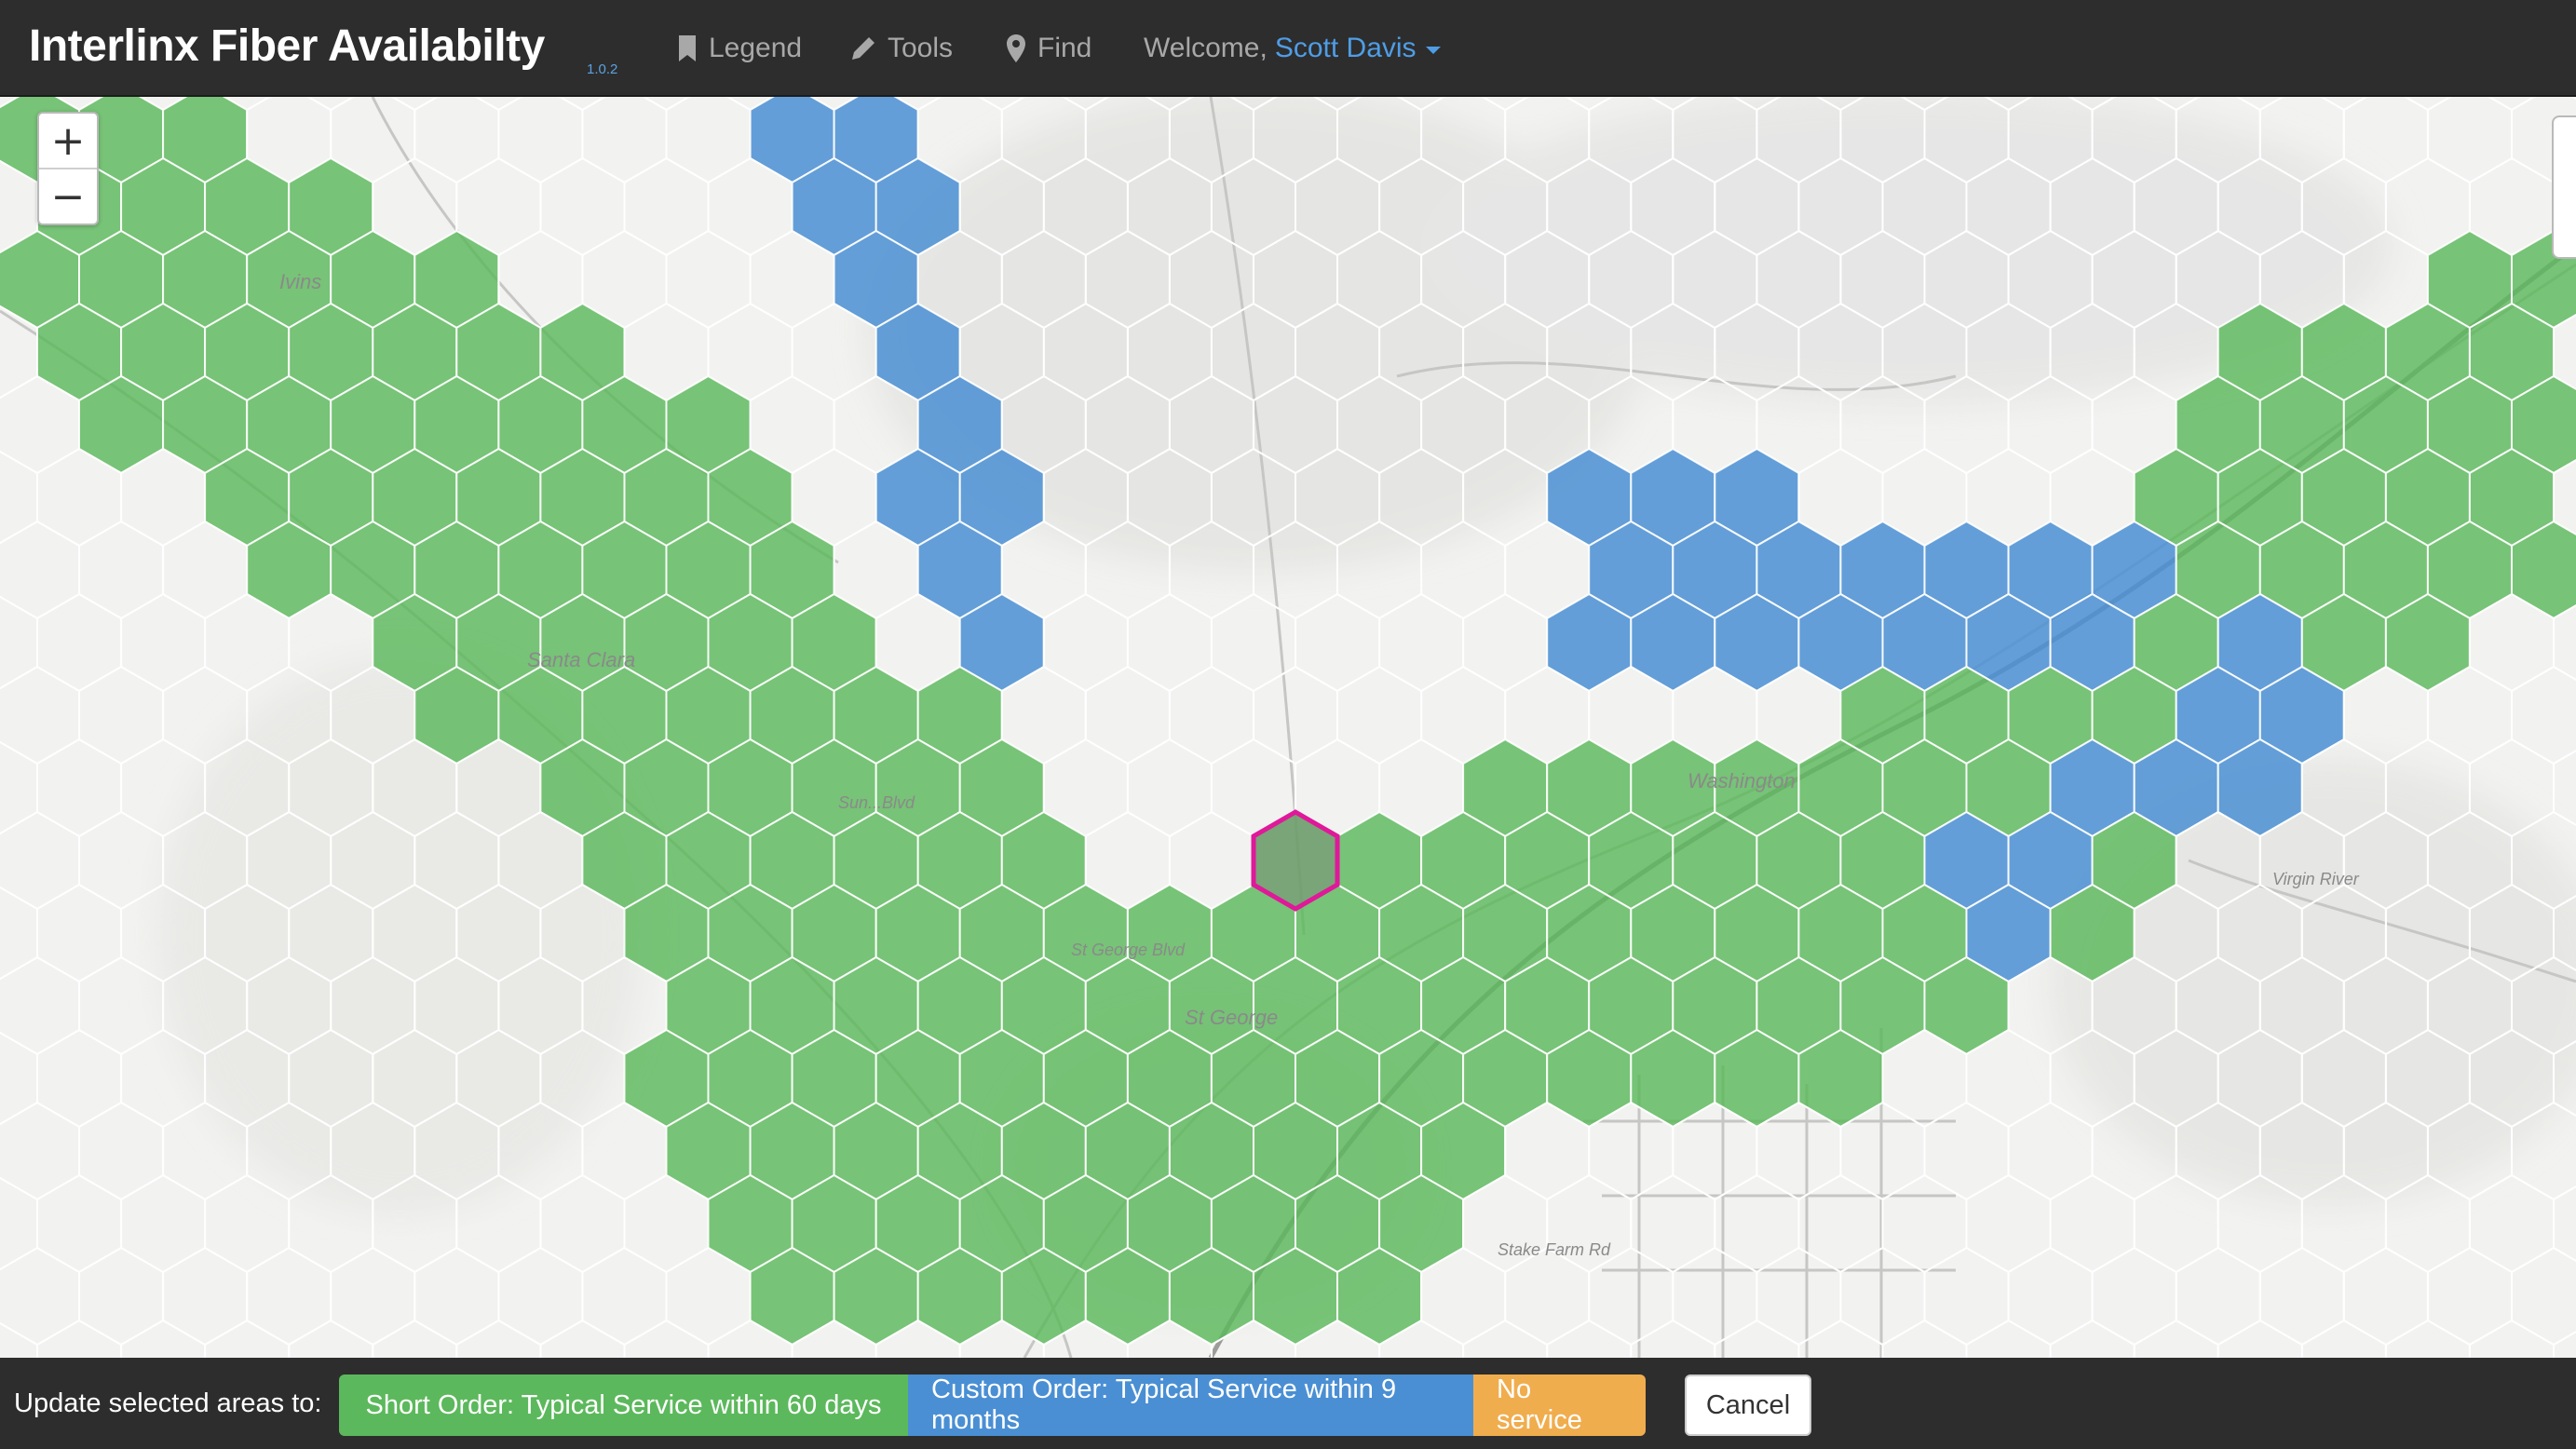 This screenshot has width=2576, height=1449. Describe the element at coordinates (739, 48) in the screenshot. I see `nav-legend: Legend` at that location.